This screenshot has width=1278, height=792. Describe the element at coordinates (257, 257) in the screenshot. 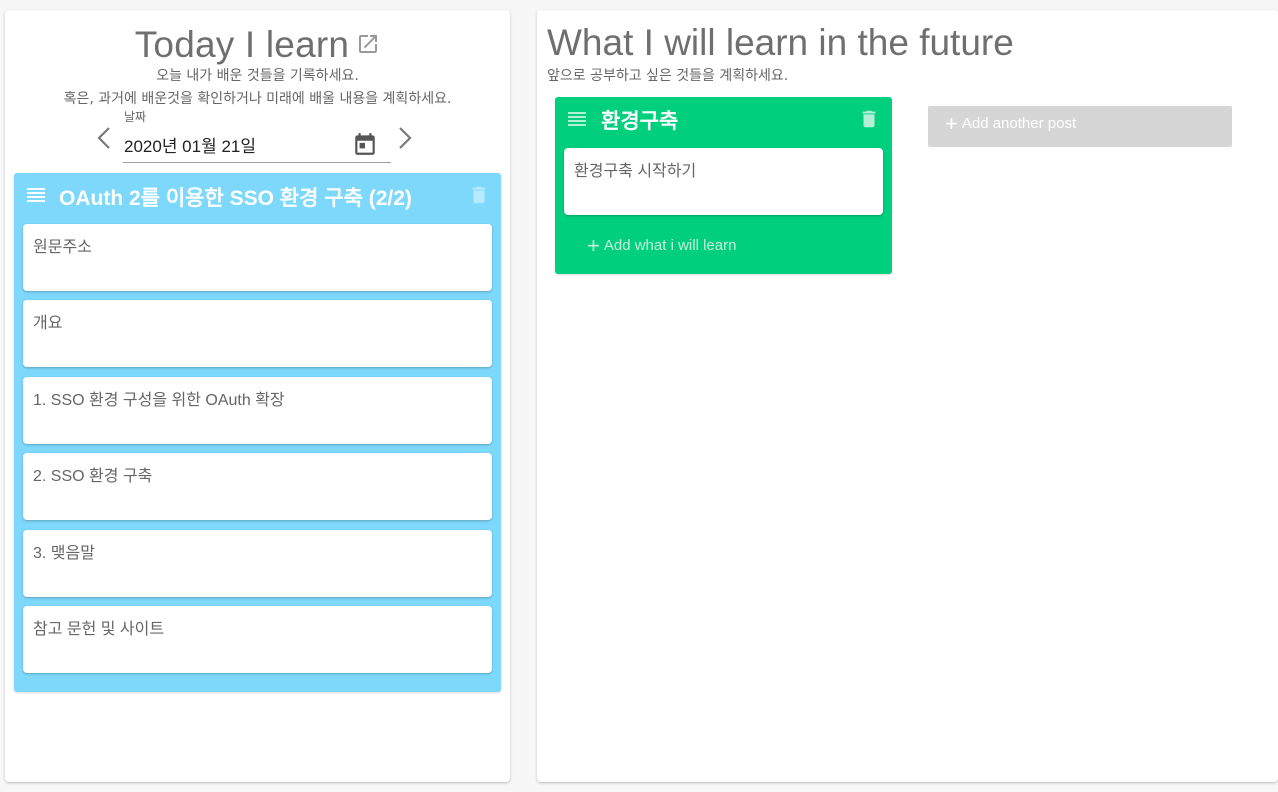

I see `list-item: 원문주소` at that location.